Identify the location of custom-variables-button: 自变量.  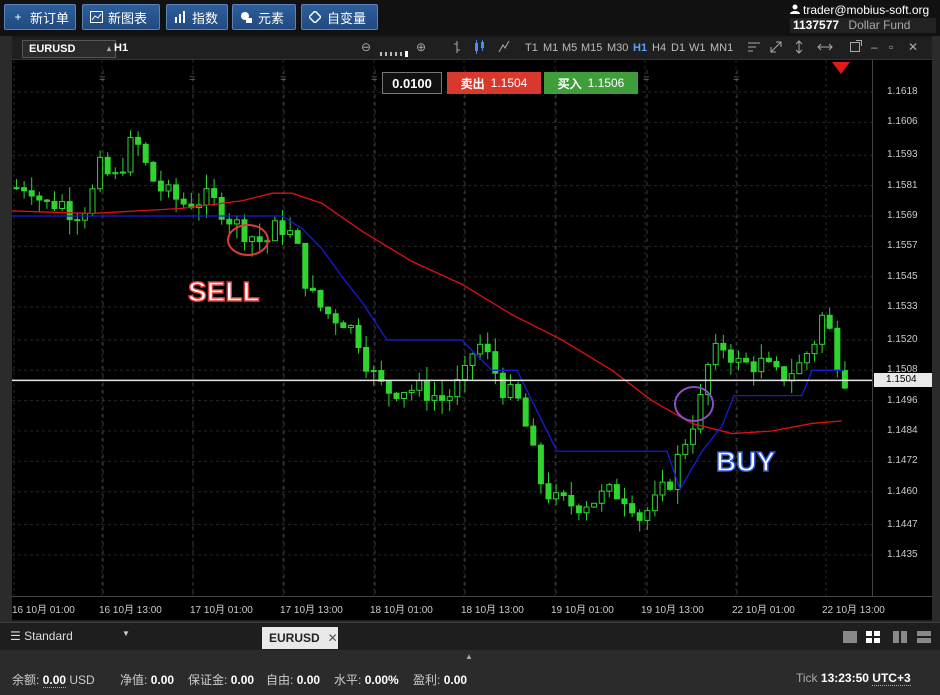
(339, 17).